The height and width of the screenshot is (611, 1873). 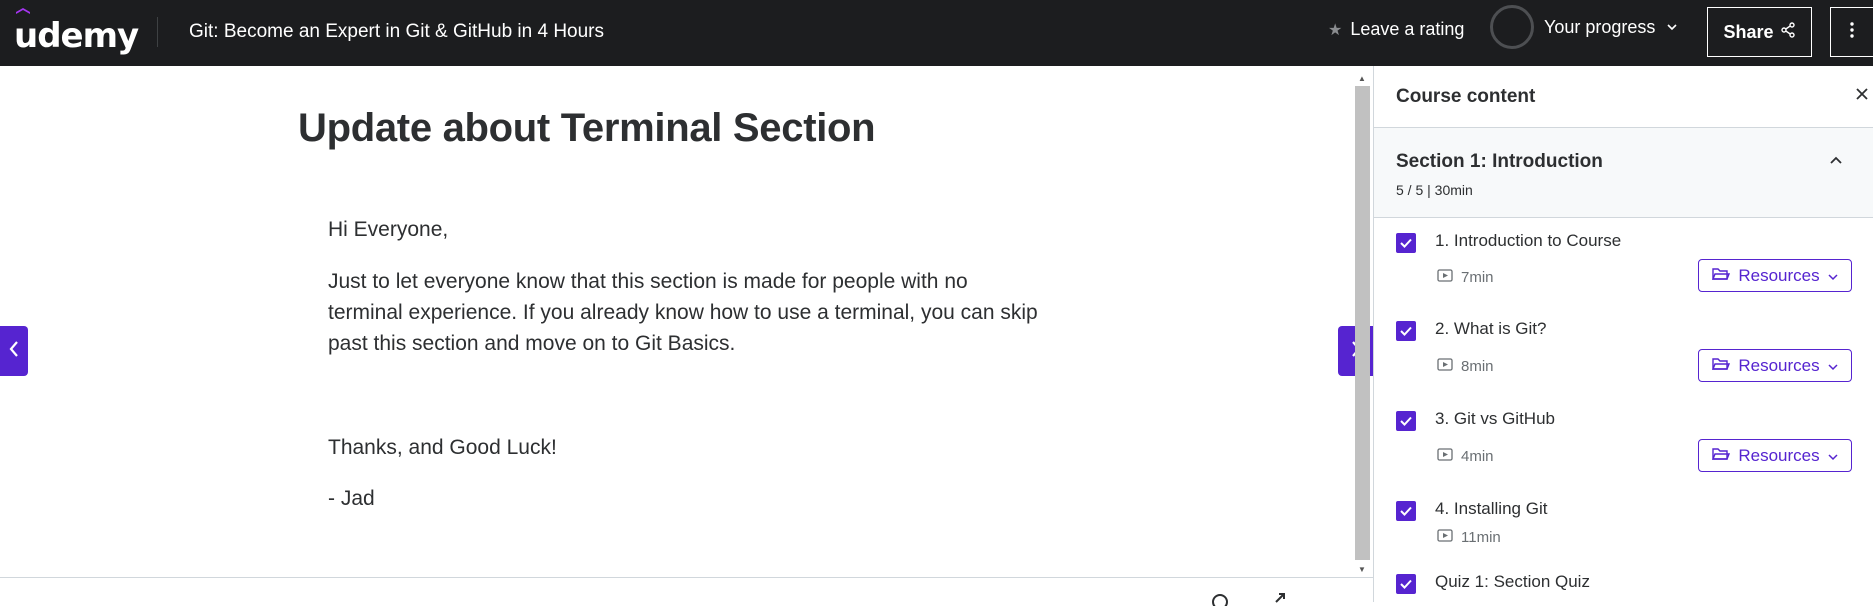 What do you see at coordinates (157, 32) in the screenshot?
I see `header-divider` at bounding box center [157, 32].